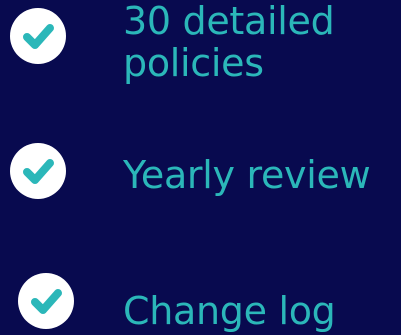 This screenshot has width=401, height=335. What do you see at coordinates (193, 63) in the screenshot?
I see `feature-label-line-2: policies` at bounding box center [193, 63].